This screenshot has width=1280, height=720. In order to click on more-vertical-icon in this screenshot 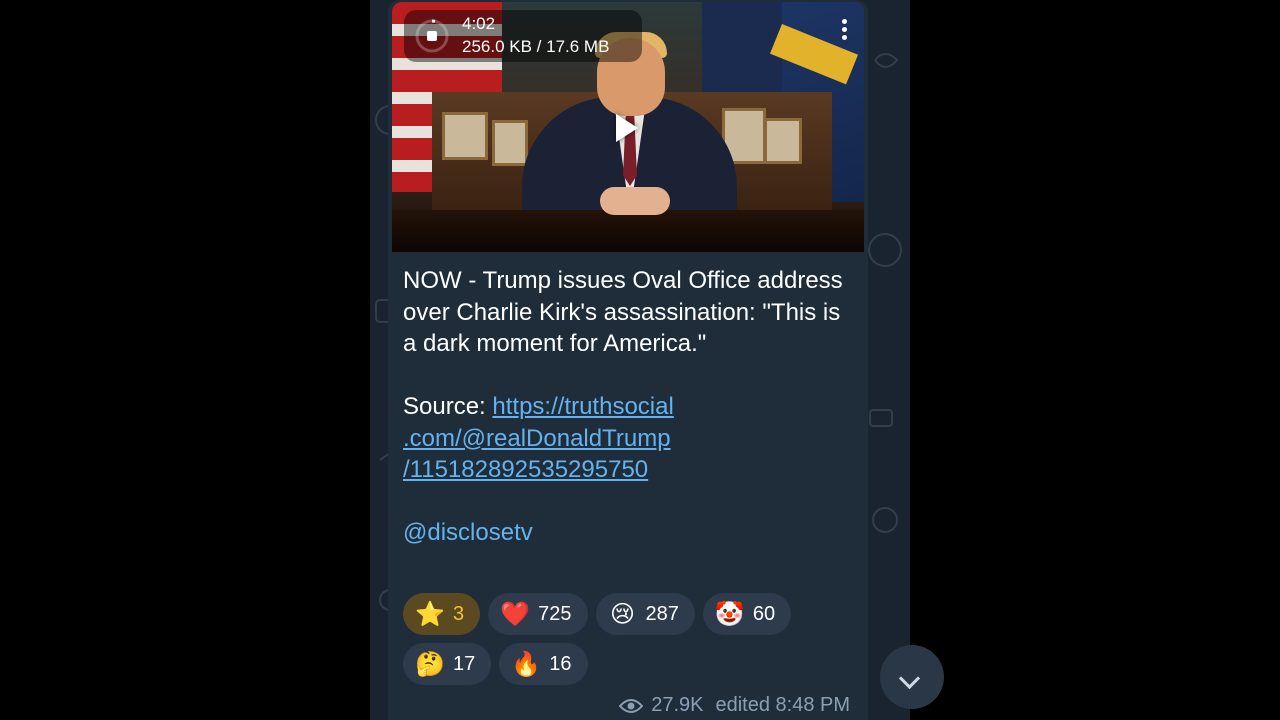, I will do `click(844, 31)`.